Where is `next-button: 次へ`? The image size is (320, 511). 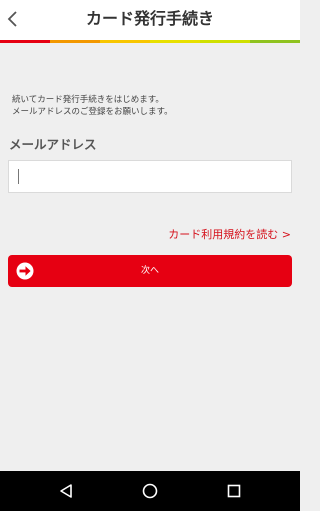 next-button: 次へ is located at coordinates (150, 271).